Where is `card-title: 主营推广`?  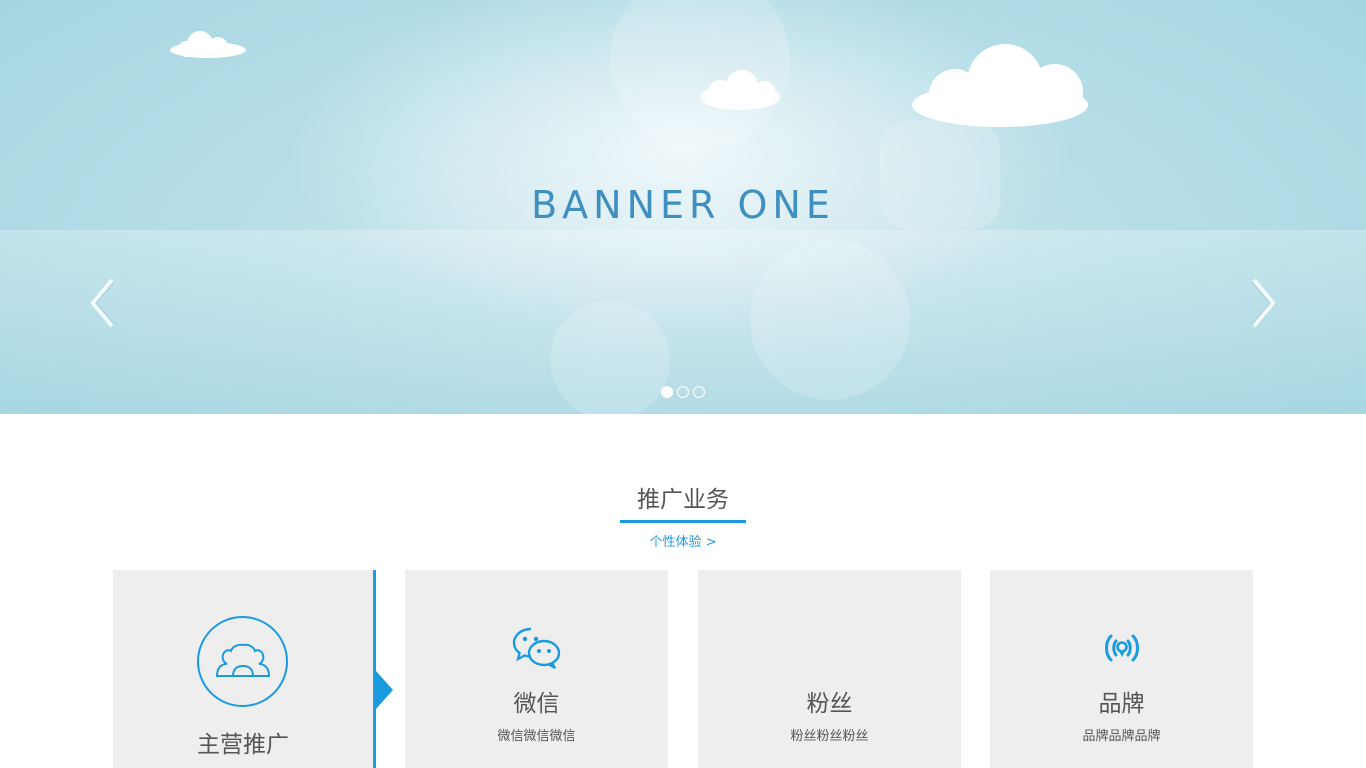 card-title: 主营推广 is located at coordinates (243, 745).